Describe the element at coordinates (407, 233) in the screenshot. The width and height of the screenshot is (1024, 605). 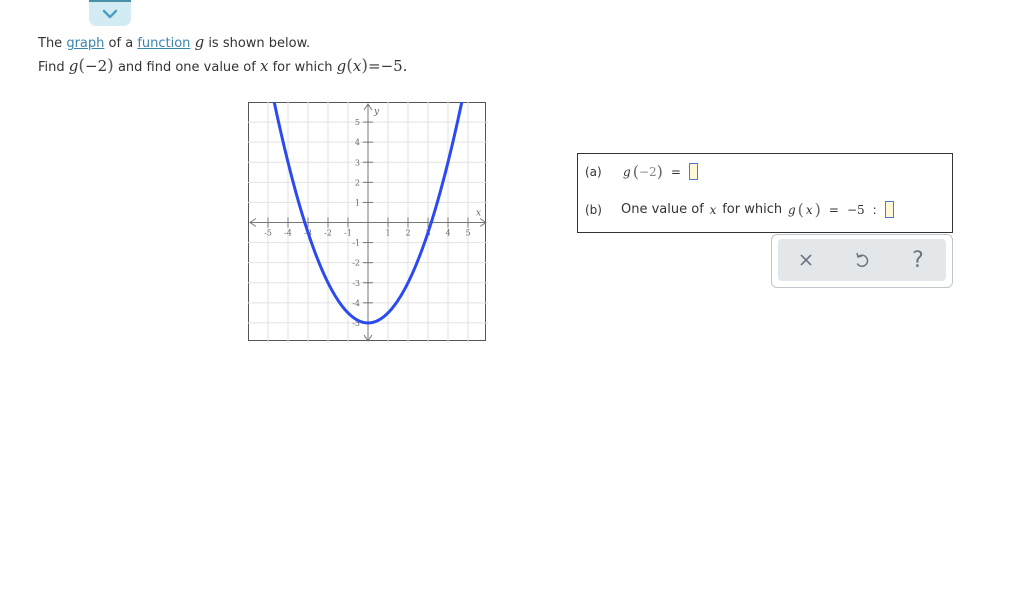
I see `x-tick-label: 2` at that location.